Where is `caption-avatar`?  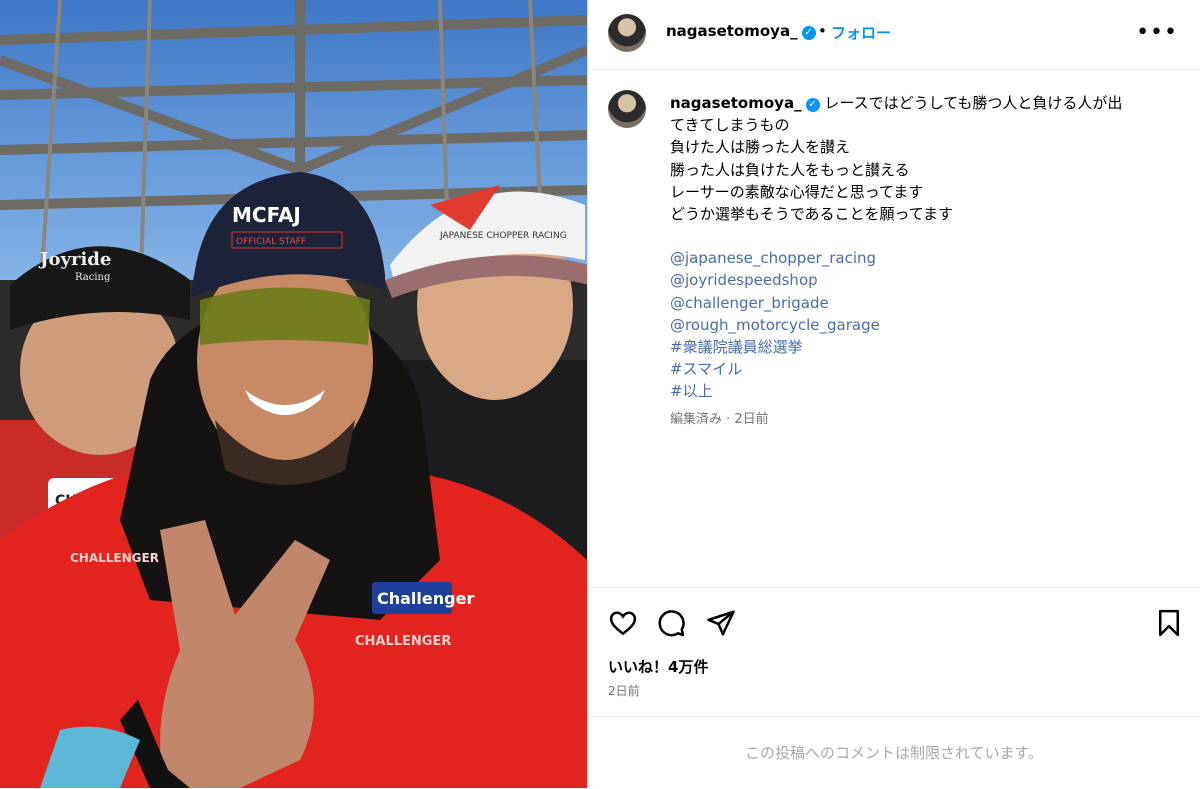
caption-avatar is located at coordinates (627, 109).